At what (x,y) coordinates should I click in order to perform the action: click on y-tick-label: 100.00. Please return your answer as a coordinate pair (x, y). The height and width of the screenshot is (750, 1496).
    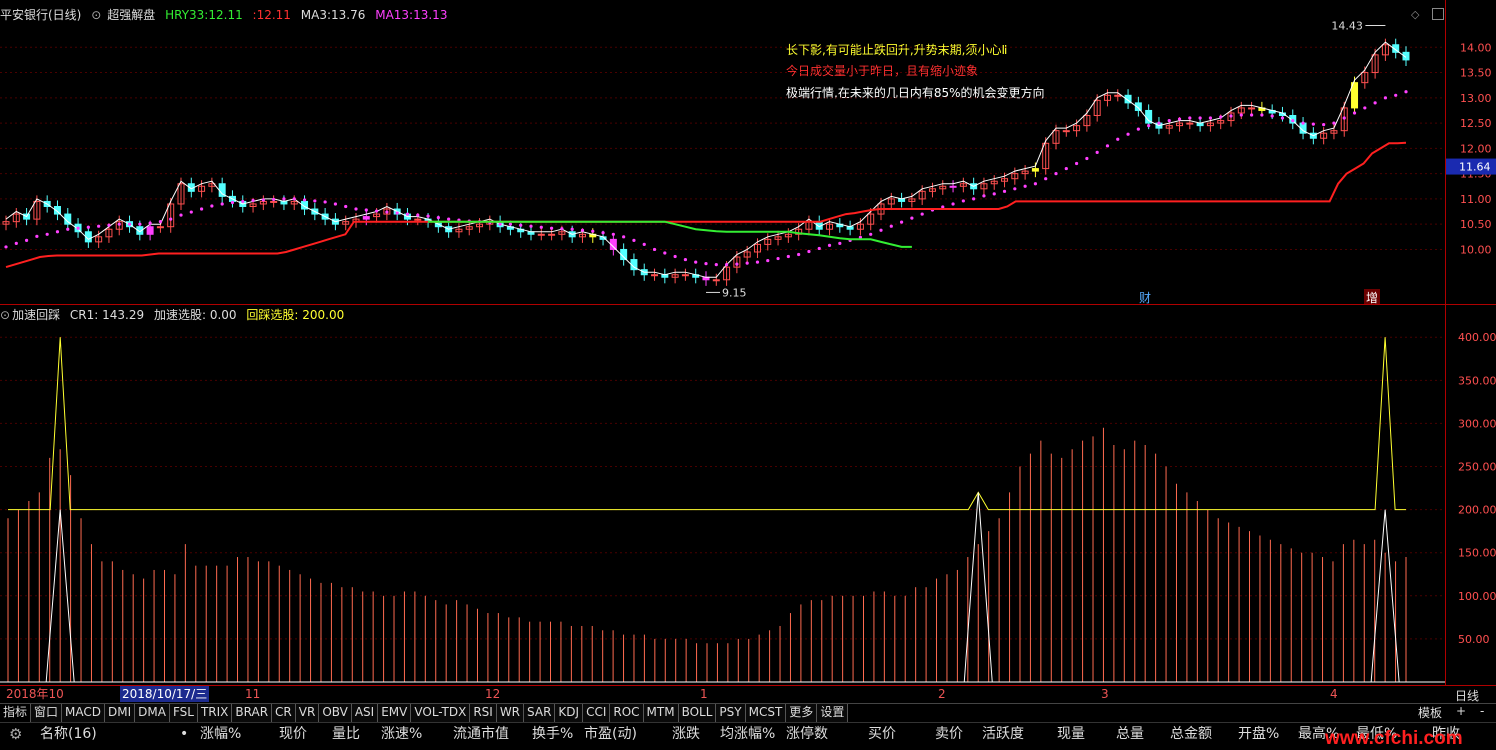
    Looking at the image, I should click on (1477, 596).